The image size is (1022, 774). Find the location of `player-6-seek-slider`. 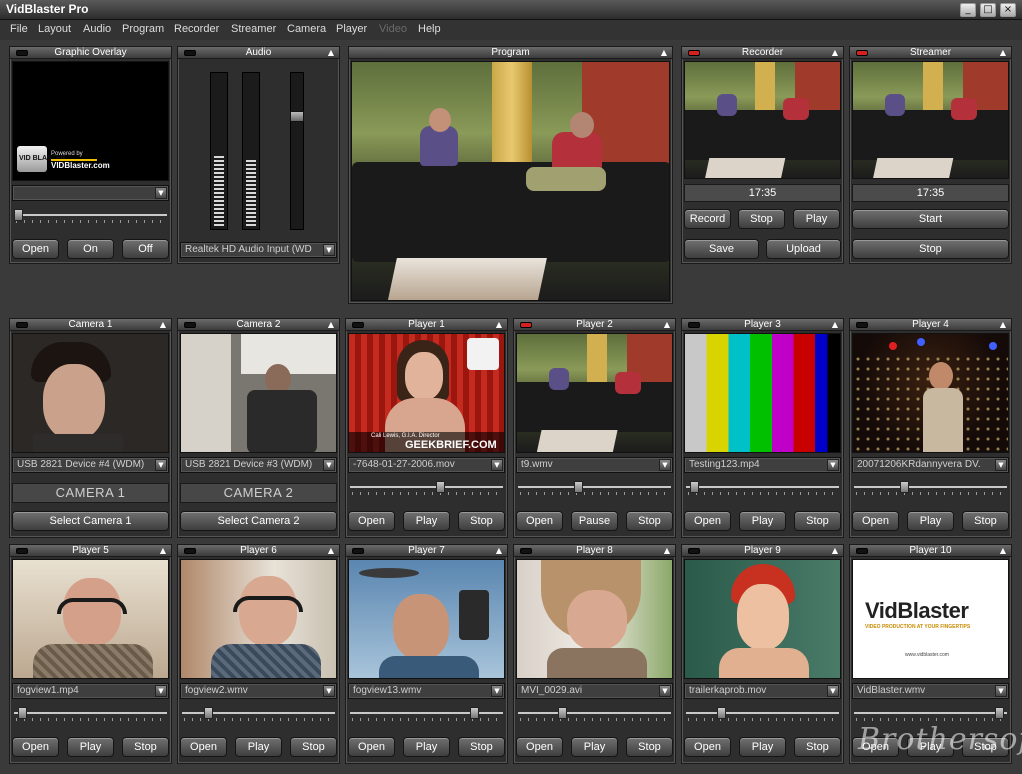

player-6-seek-slider is located at coordinates (258, 714).